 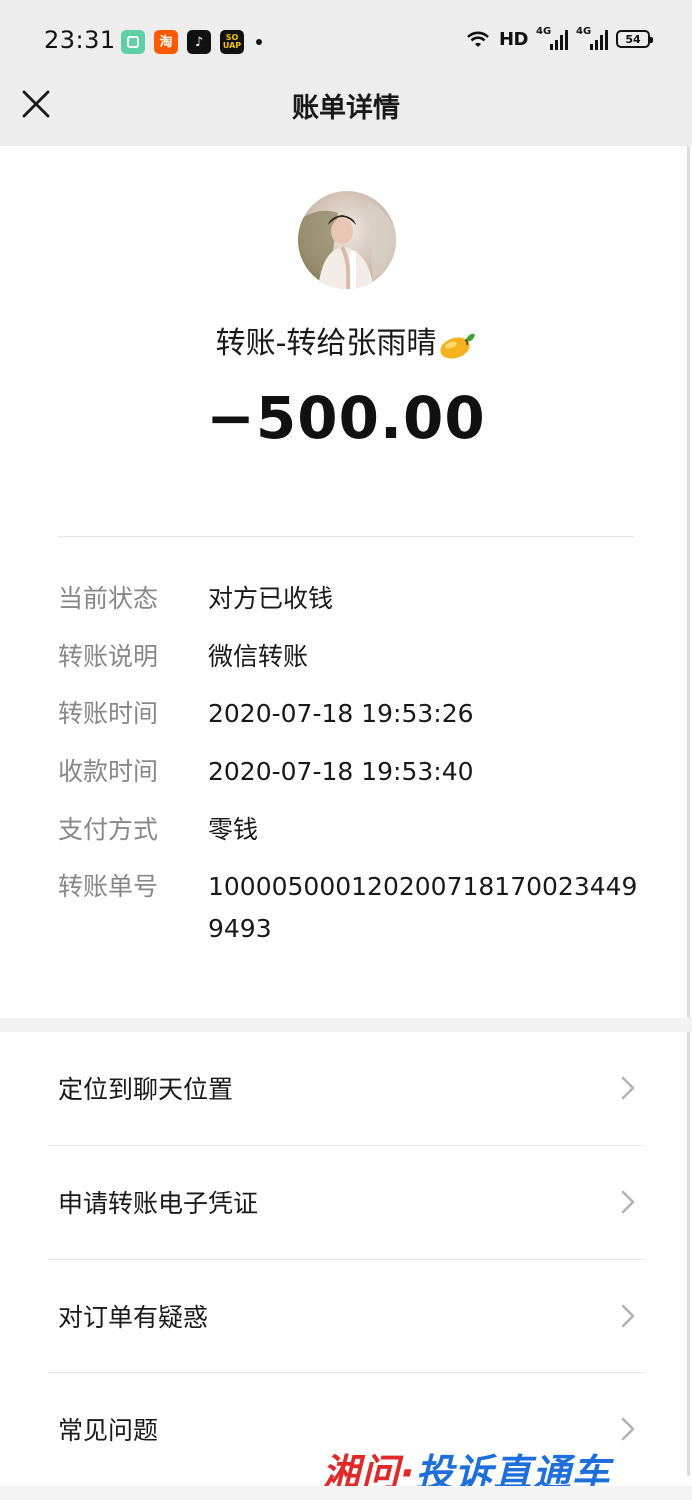 I want to click on nav-bar: 账单详情, so click(x=346, y=108).